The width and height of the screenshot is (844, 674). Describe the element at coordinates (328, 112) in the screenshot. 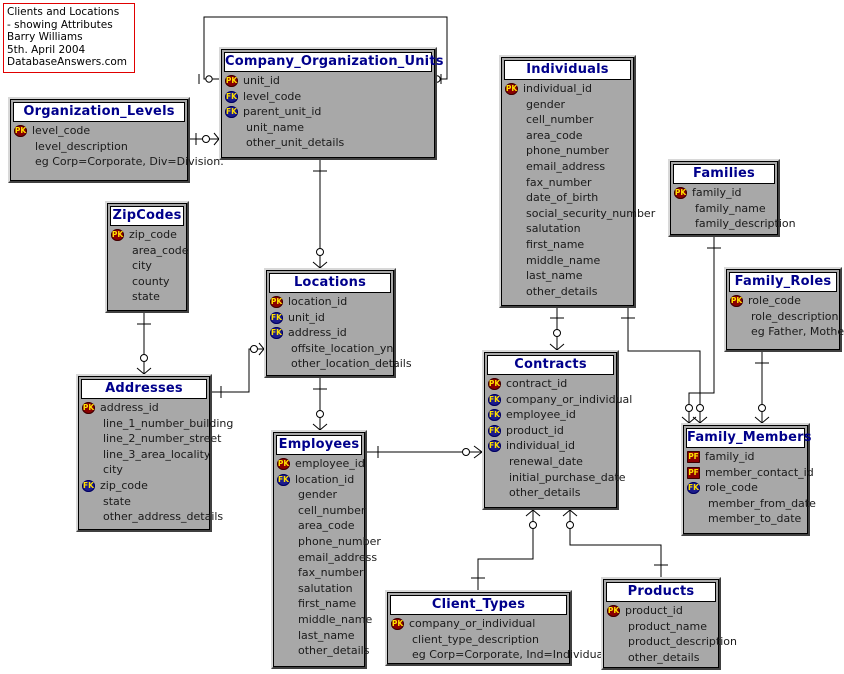

I see `attribute-row: FK parent_unit_id` at that location.